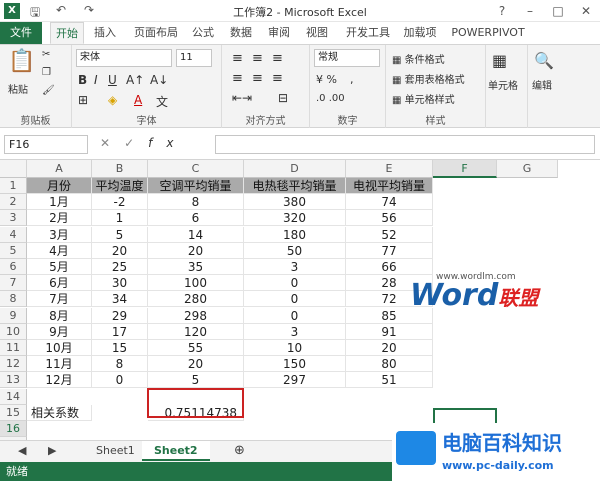  I want to click on help-icon: ?, so click(502, 11).